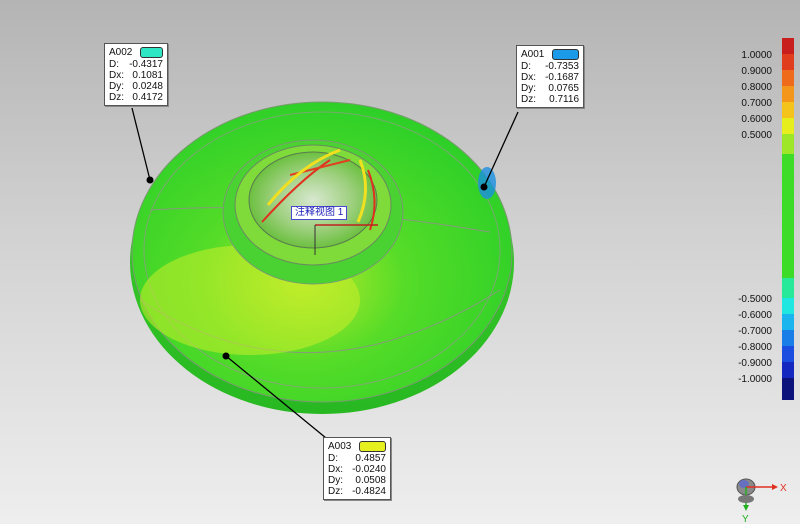  Describe the element at coordinates (562, 66) in the screenshot. I see `row-value: -0.7353` at that location.